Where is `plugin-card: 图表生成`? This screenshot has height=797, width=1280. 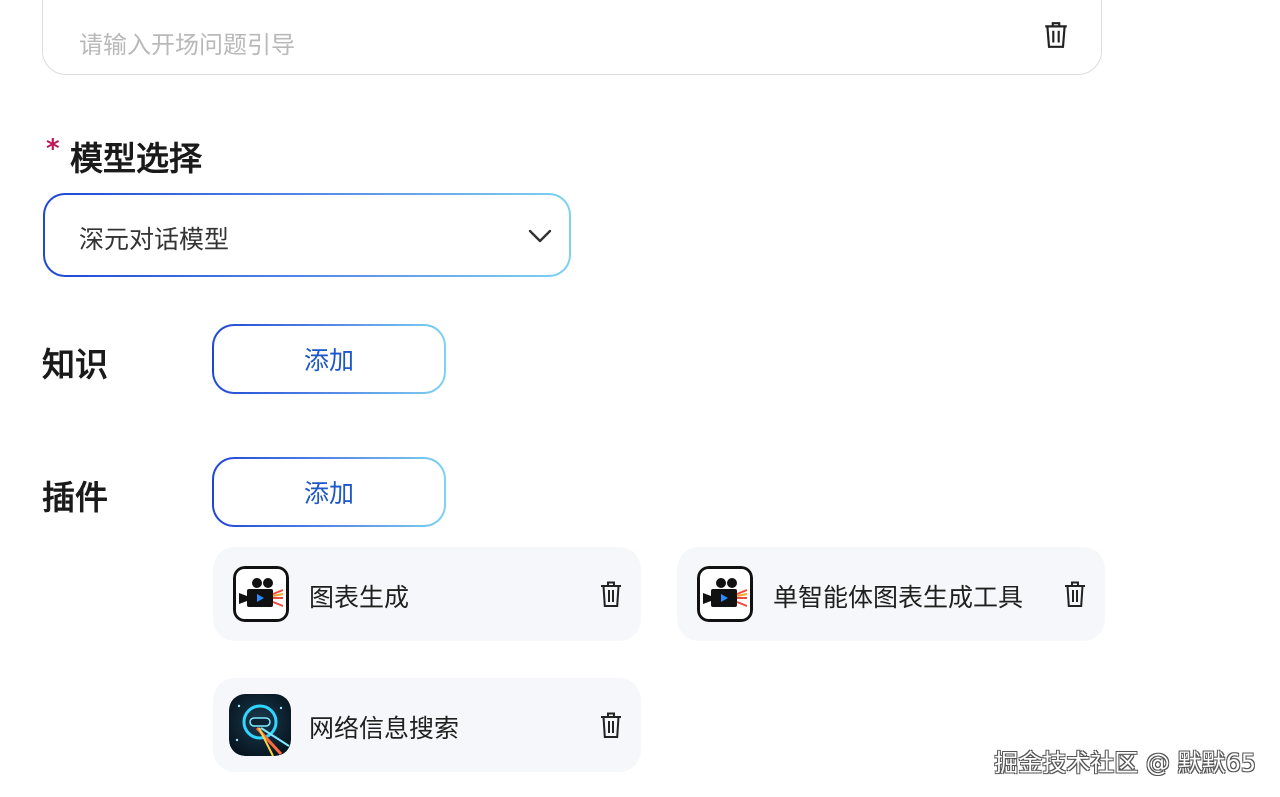
plugin-card: 图表生成 is located at coordinates (427, 594).